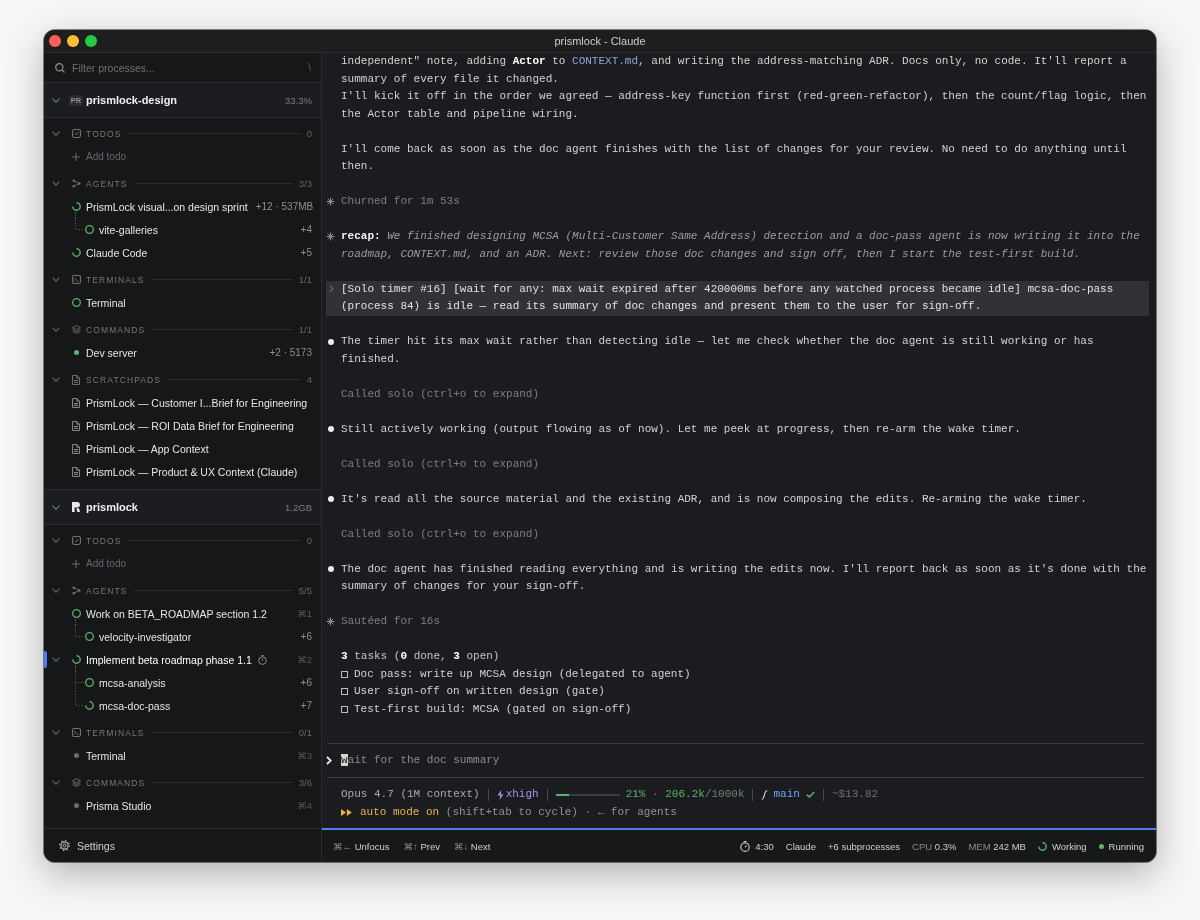  What do you see at coordinates (91, 41) in the screenshot?
I see `zoom-button` at bounding box center [91, 41].